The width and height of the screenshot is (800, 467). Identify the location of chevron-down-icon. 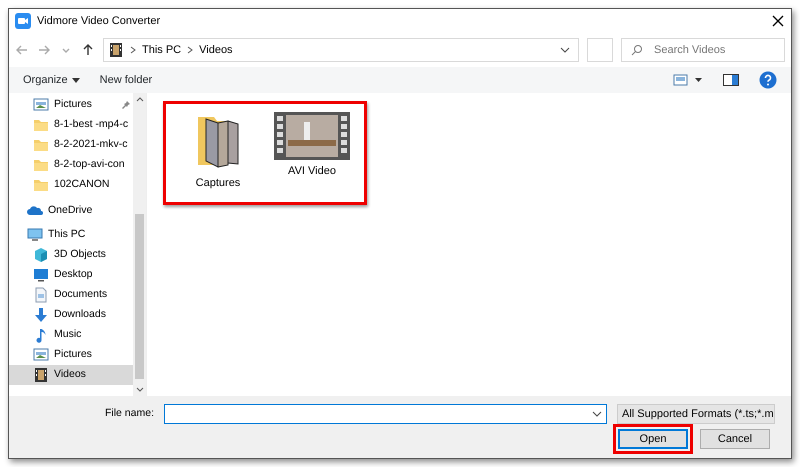
(597, 414).